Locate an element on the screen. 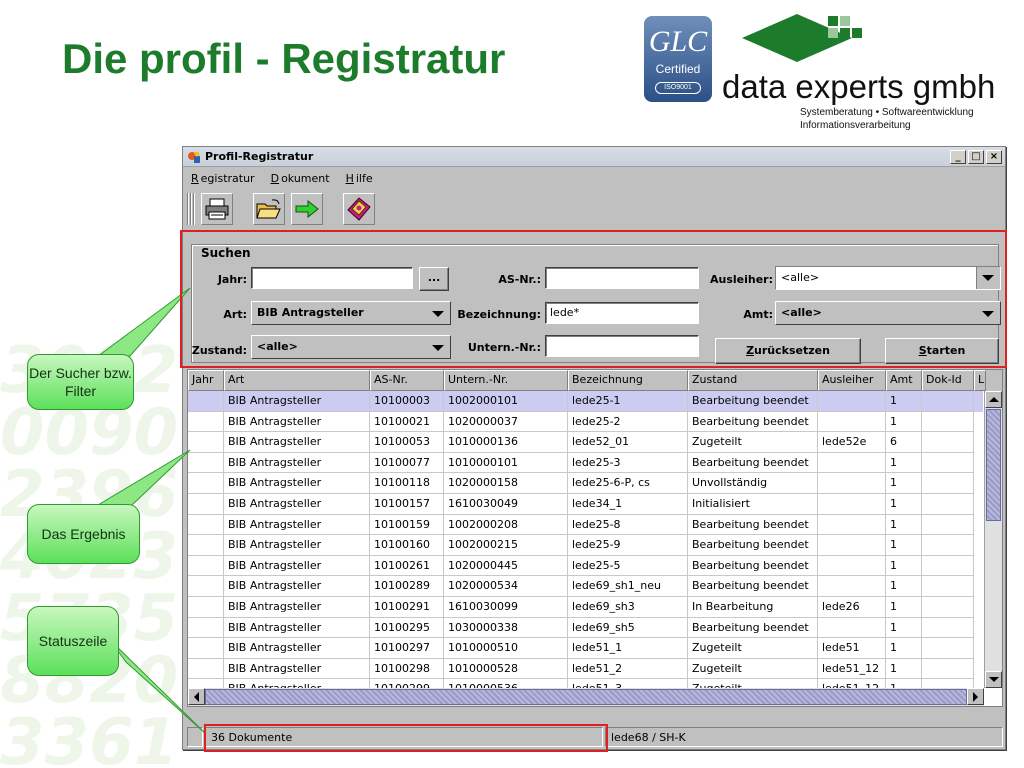  table-cell: lede52e is located at coordinates (852, 442).